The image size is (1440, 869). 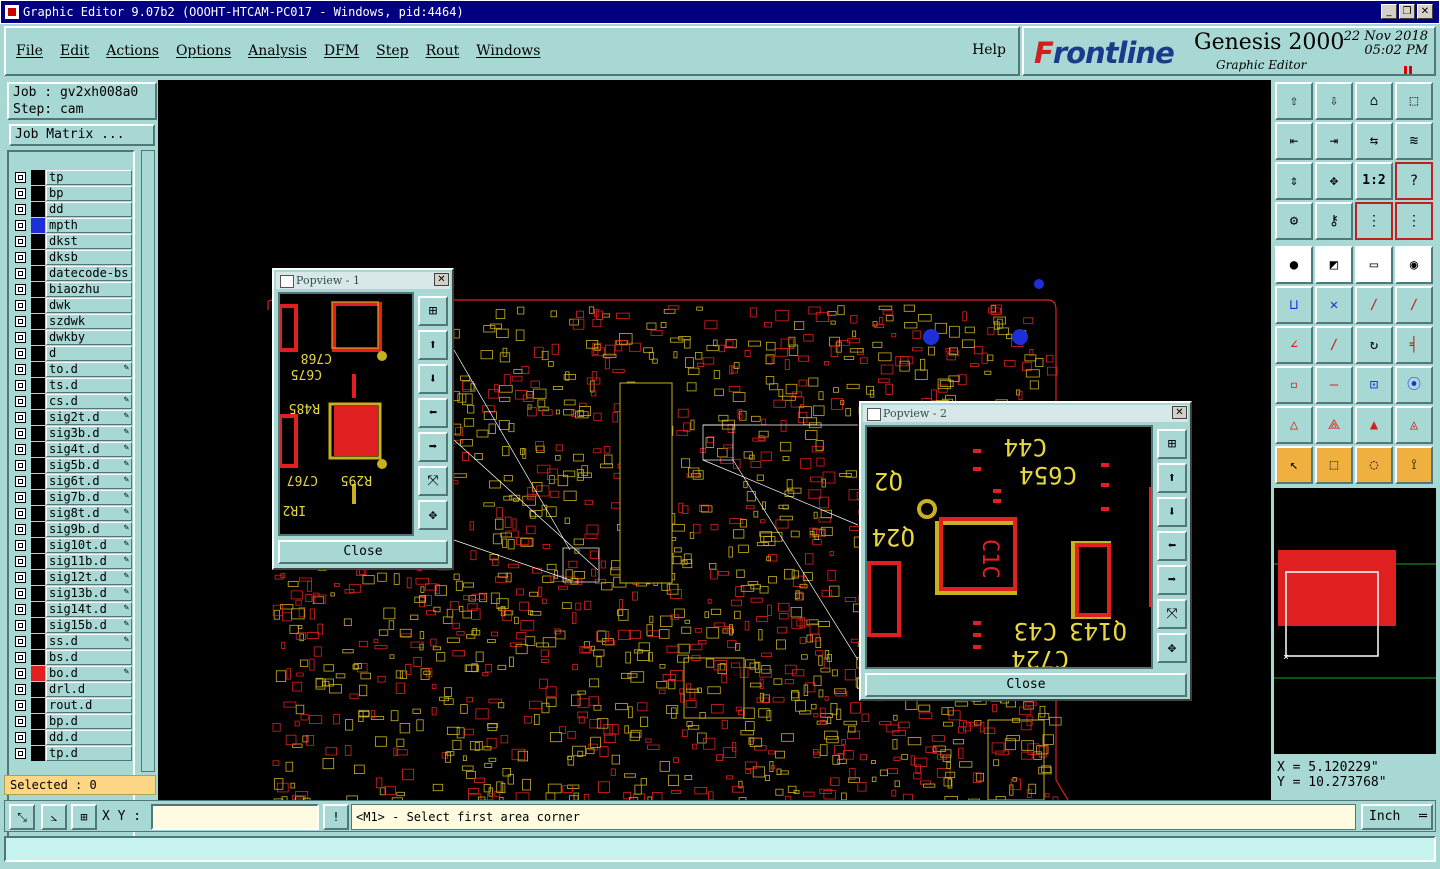 I want to click on pv2-pan-up-icon: ⬆, so click(x=1172, y=478).